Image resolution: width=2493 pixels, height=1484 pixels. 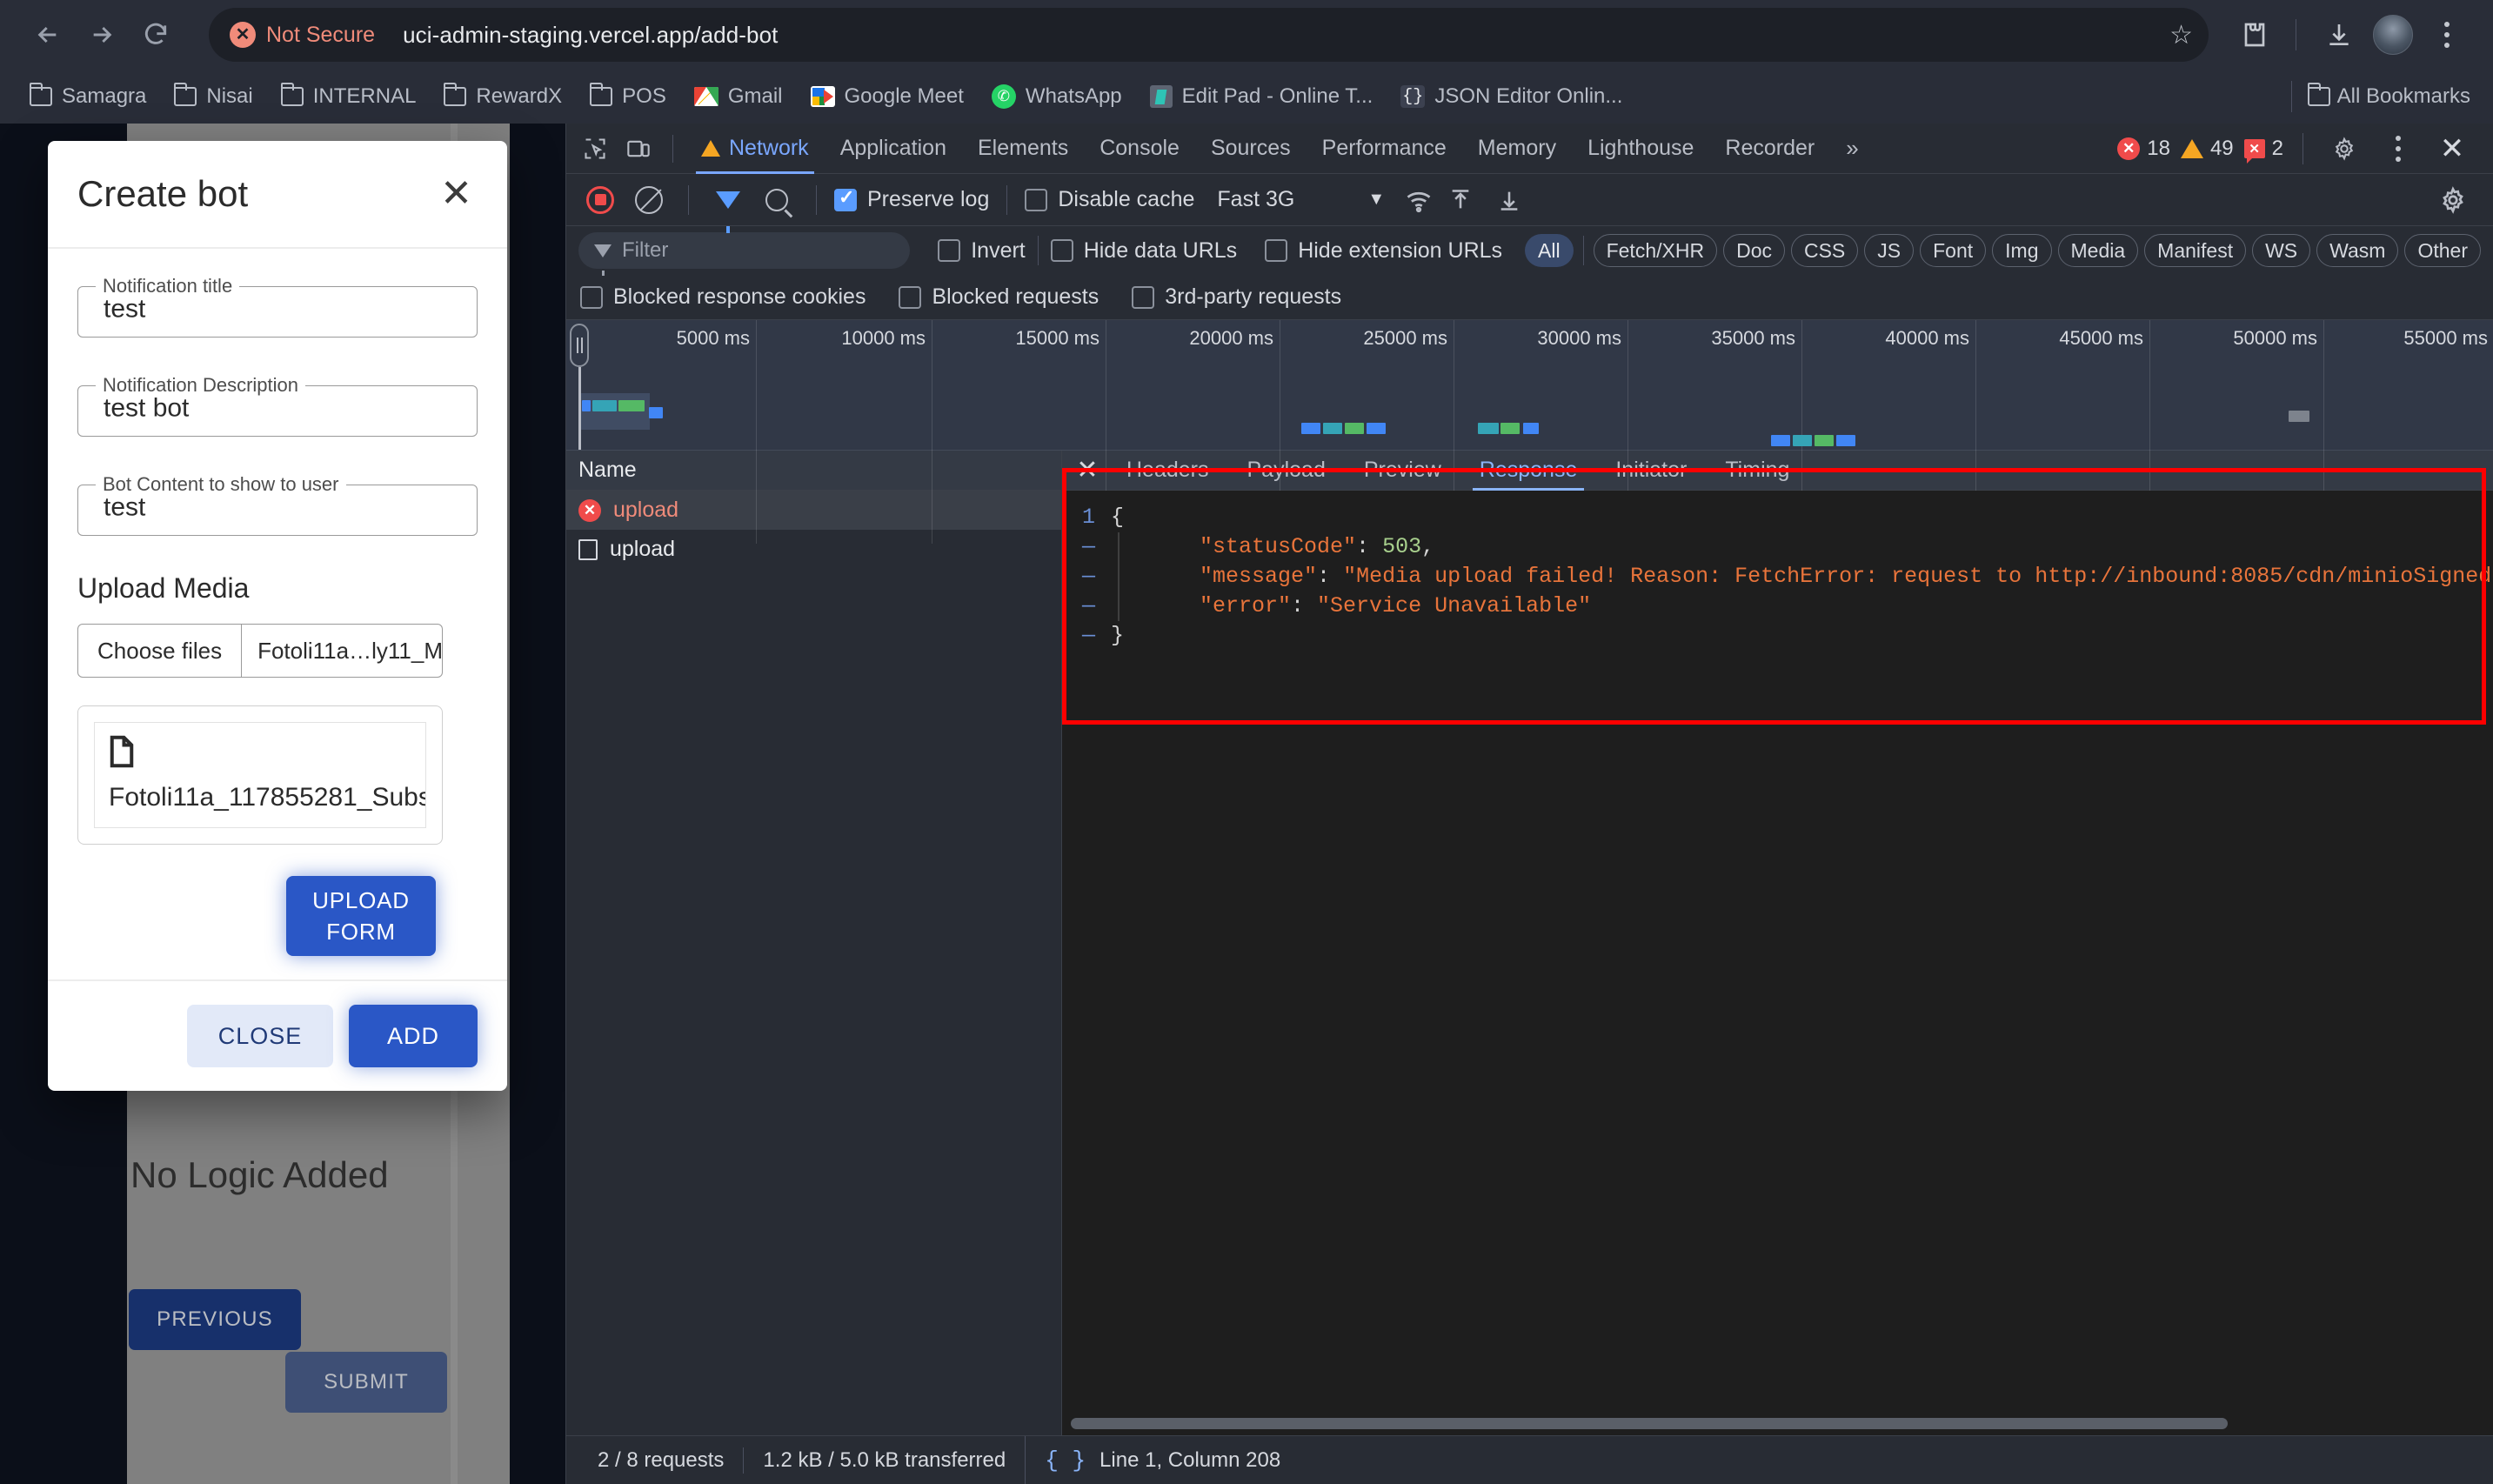 I want to click on add-button: ADD, so click(x=413, y=1036).